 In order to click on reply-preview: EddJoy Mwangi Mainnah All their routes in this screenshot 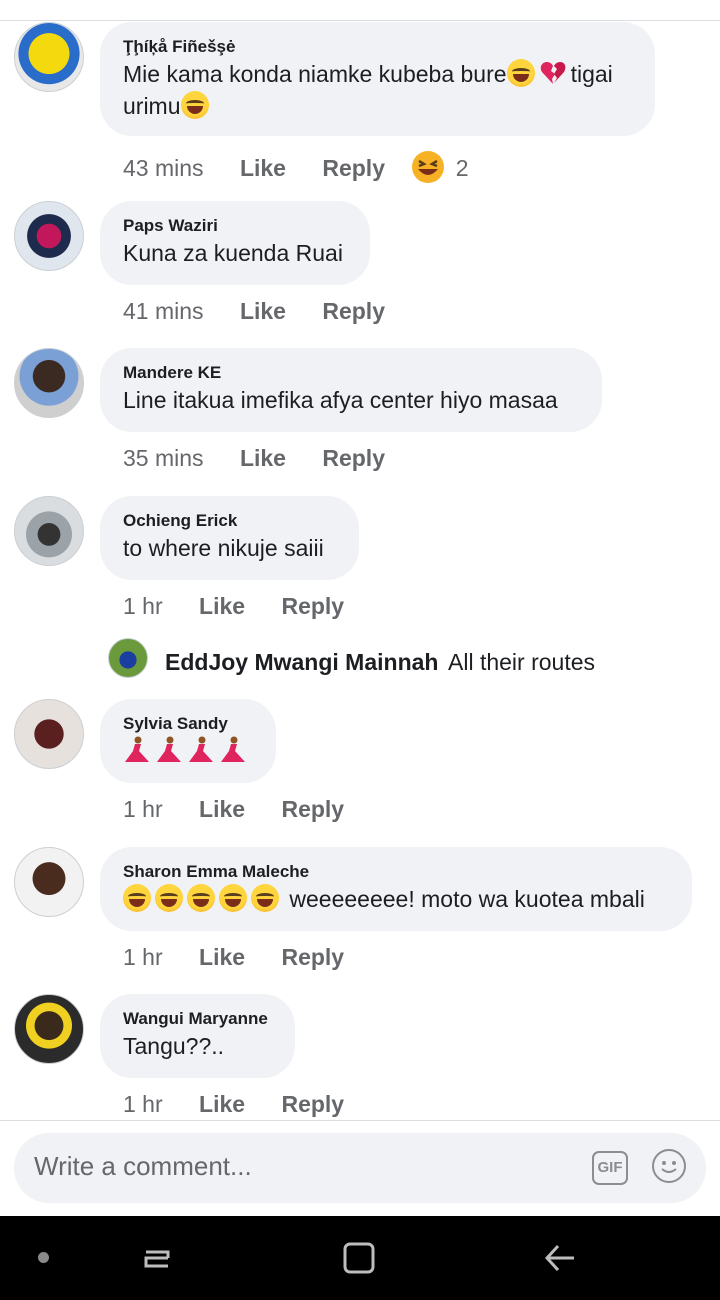, I will do `click(360, 662)`.